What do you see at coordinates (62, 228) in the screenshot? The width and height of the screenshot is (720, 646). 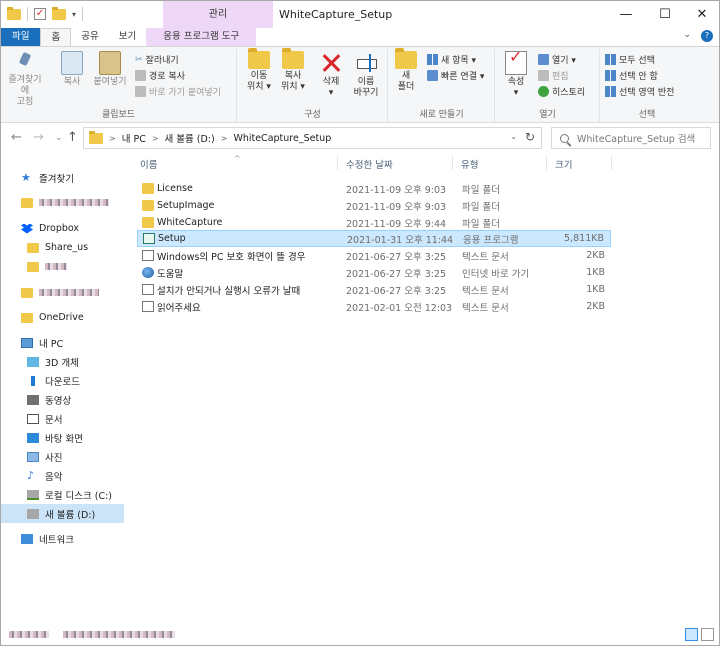 I see `tree-item-dropbox: Dropbox` at bounding box center [62, 228].